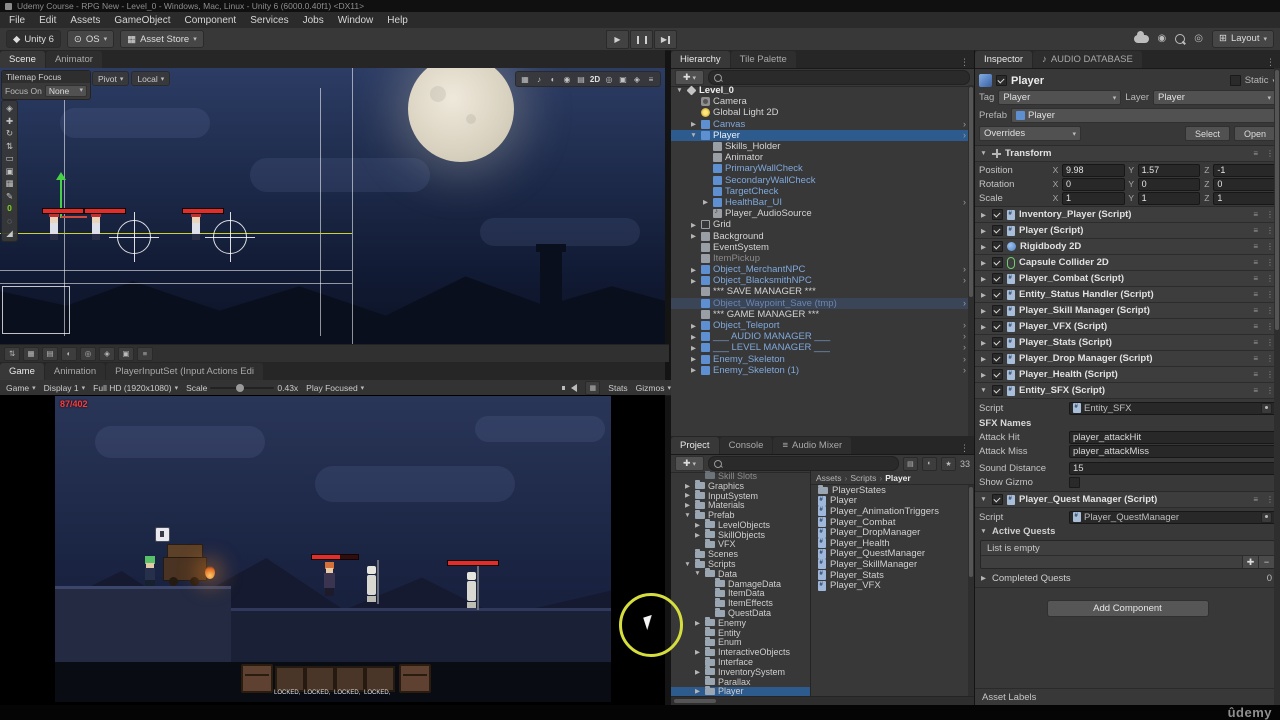 The width and height of the screenshot is (1280, 720). I want to click on handle-rotation-dropdown: Local ▾, so click(151, 78).